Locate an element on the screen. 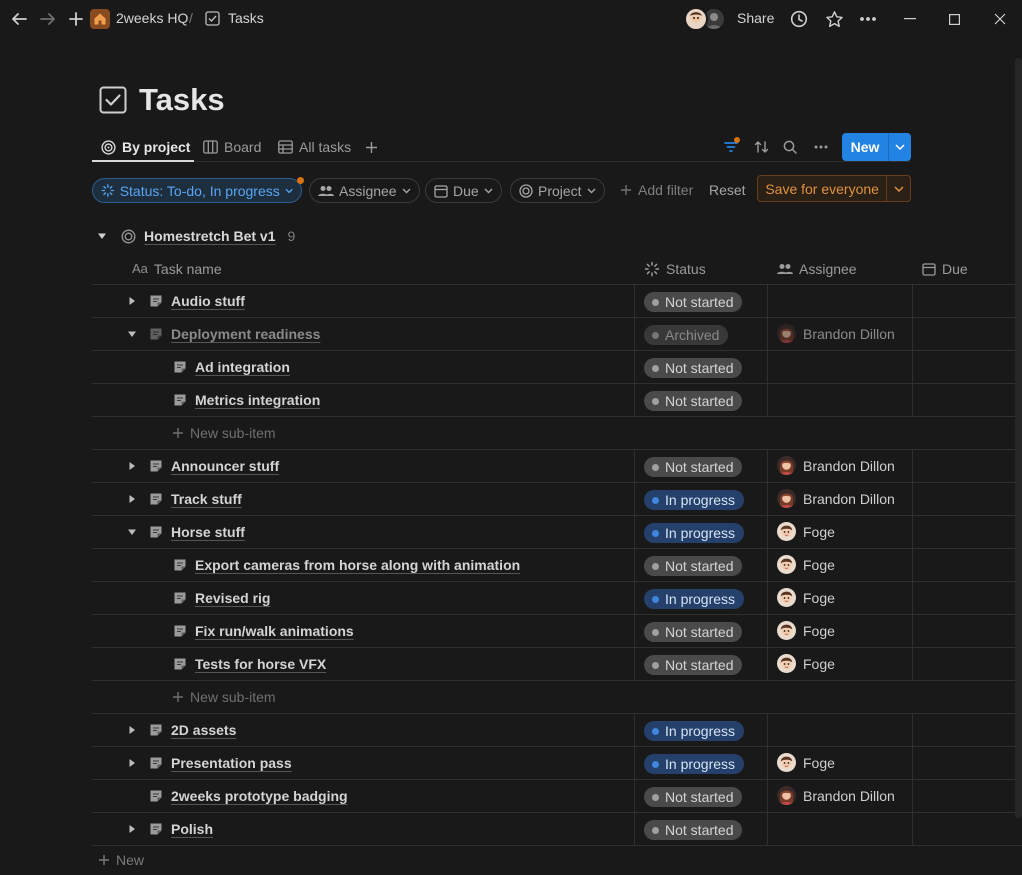 Image resolution: width=1022 pixels, height=875 pixels. task-name-horse-stuff: Horse stuff is located at coordinates (208, 532).